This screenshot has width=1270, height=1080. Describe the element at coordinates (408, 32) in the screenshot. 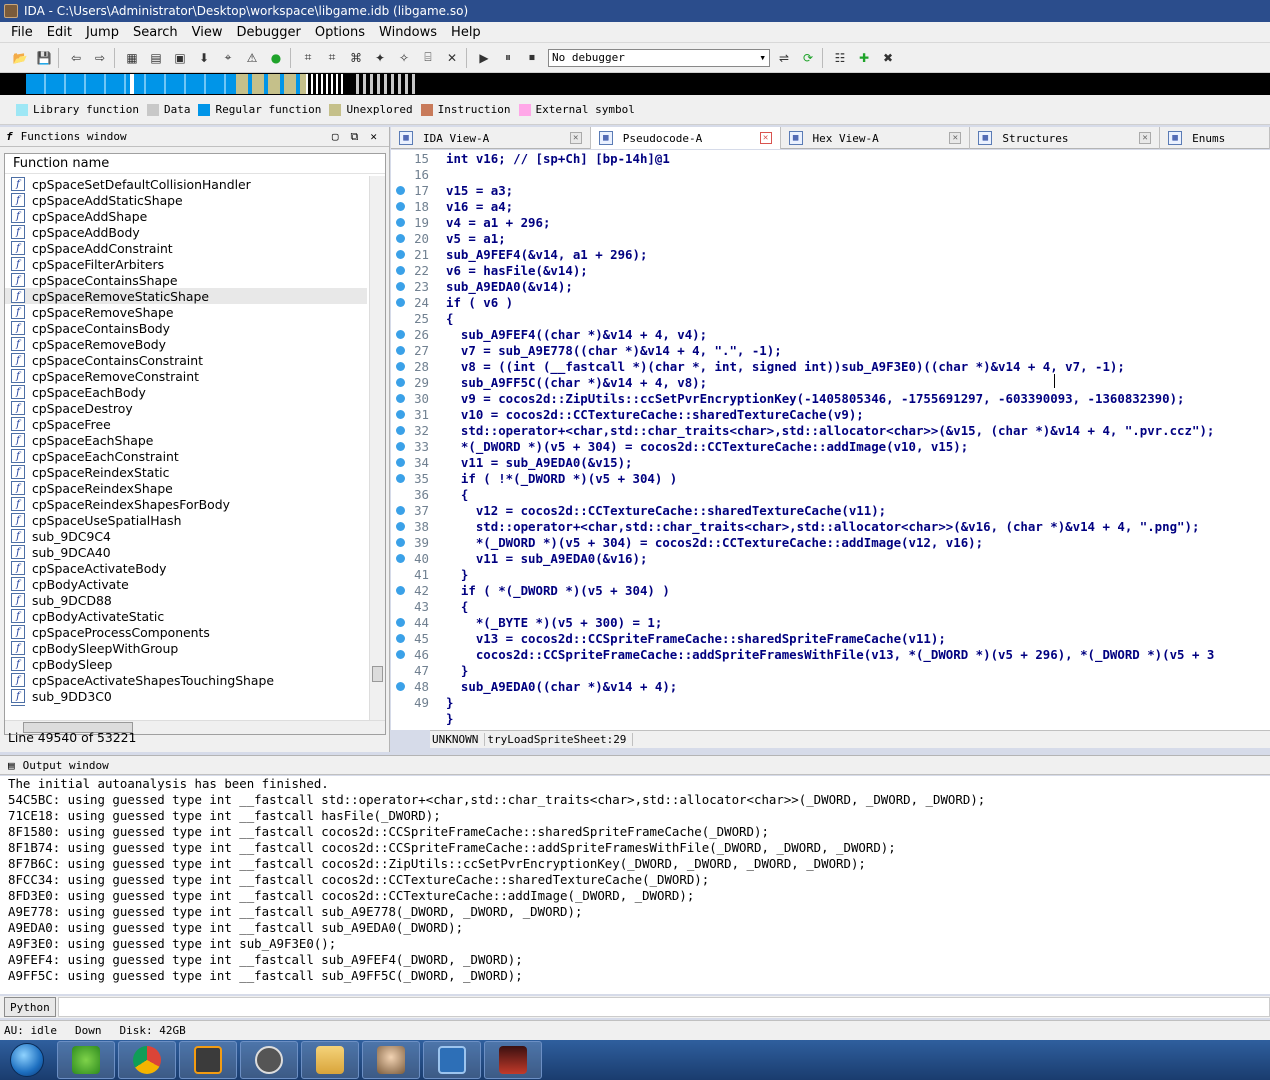

I see `menu-item-windows: Windows` at that location.